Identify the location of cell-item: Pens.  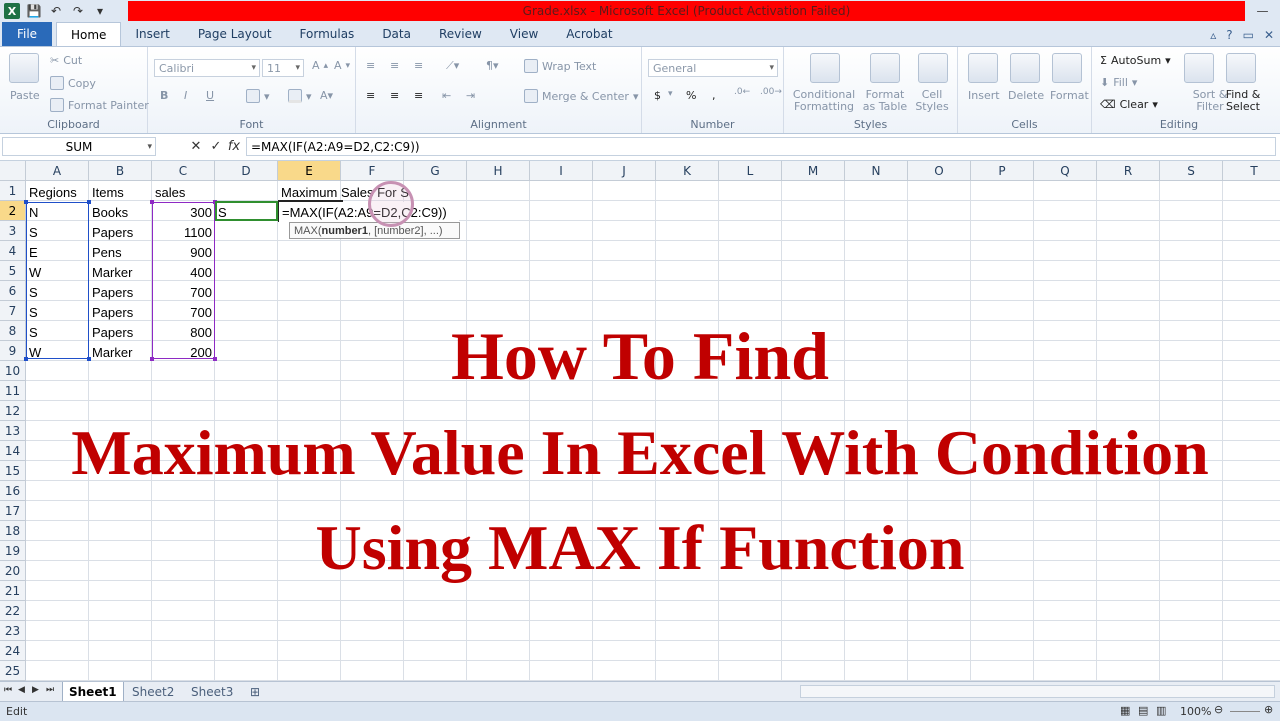
(120, 252).